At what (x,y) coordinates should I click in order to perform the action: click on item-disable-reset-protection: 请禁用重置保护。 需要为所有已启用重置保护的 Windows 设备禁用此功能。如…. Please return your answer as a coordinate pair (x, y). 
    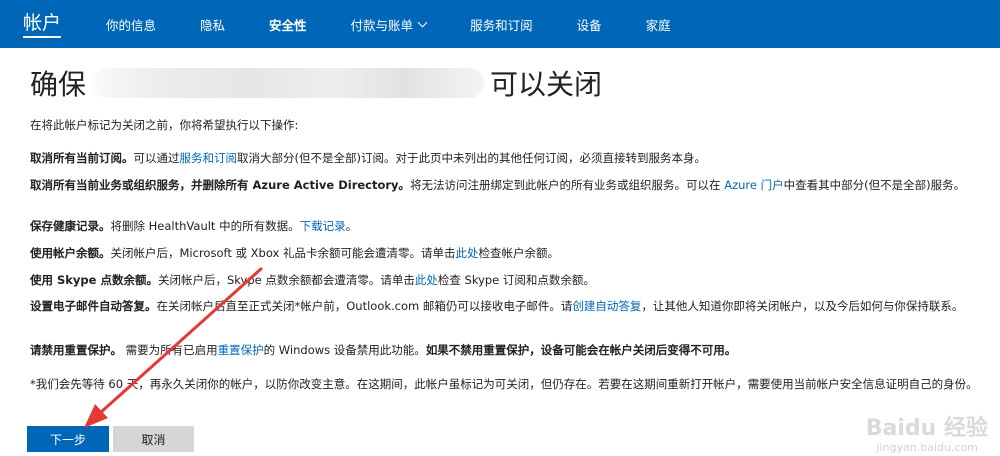
    Looking at the image, I should click on (383, 350).